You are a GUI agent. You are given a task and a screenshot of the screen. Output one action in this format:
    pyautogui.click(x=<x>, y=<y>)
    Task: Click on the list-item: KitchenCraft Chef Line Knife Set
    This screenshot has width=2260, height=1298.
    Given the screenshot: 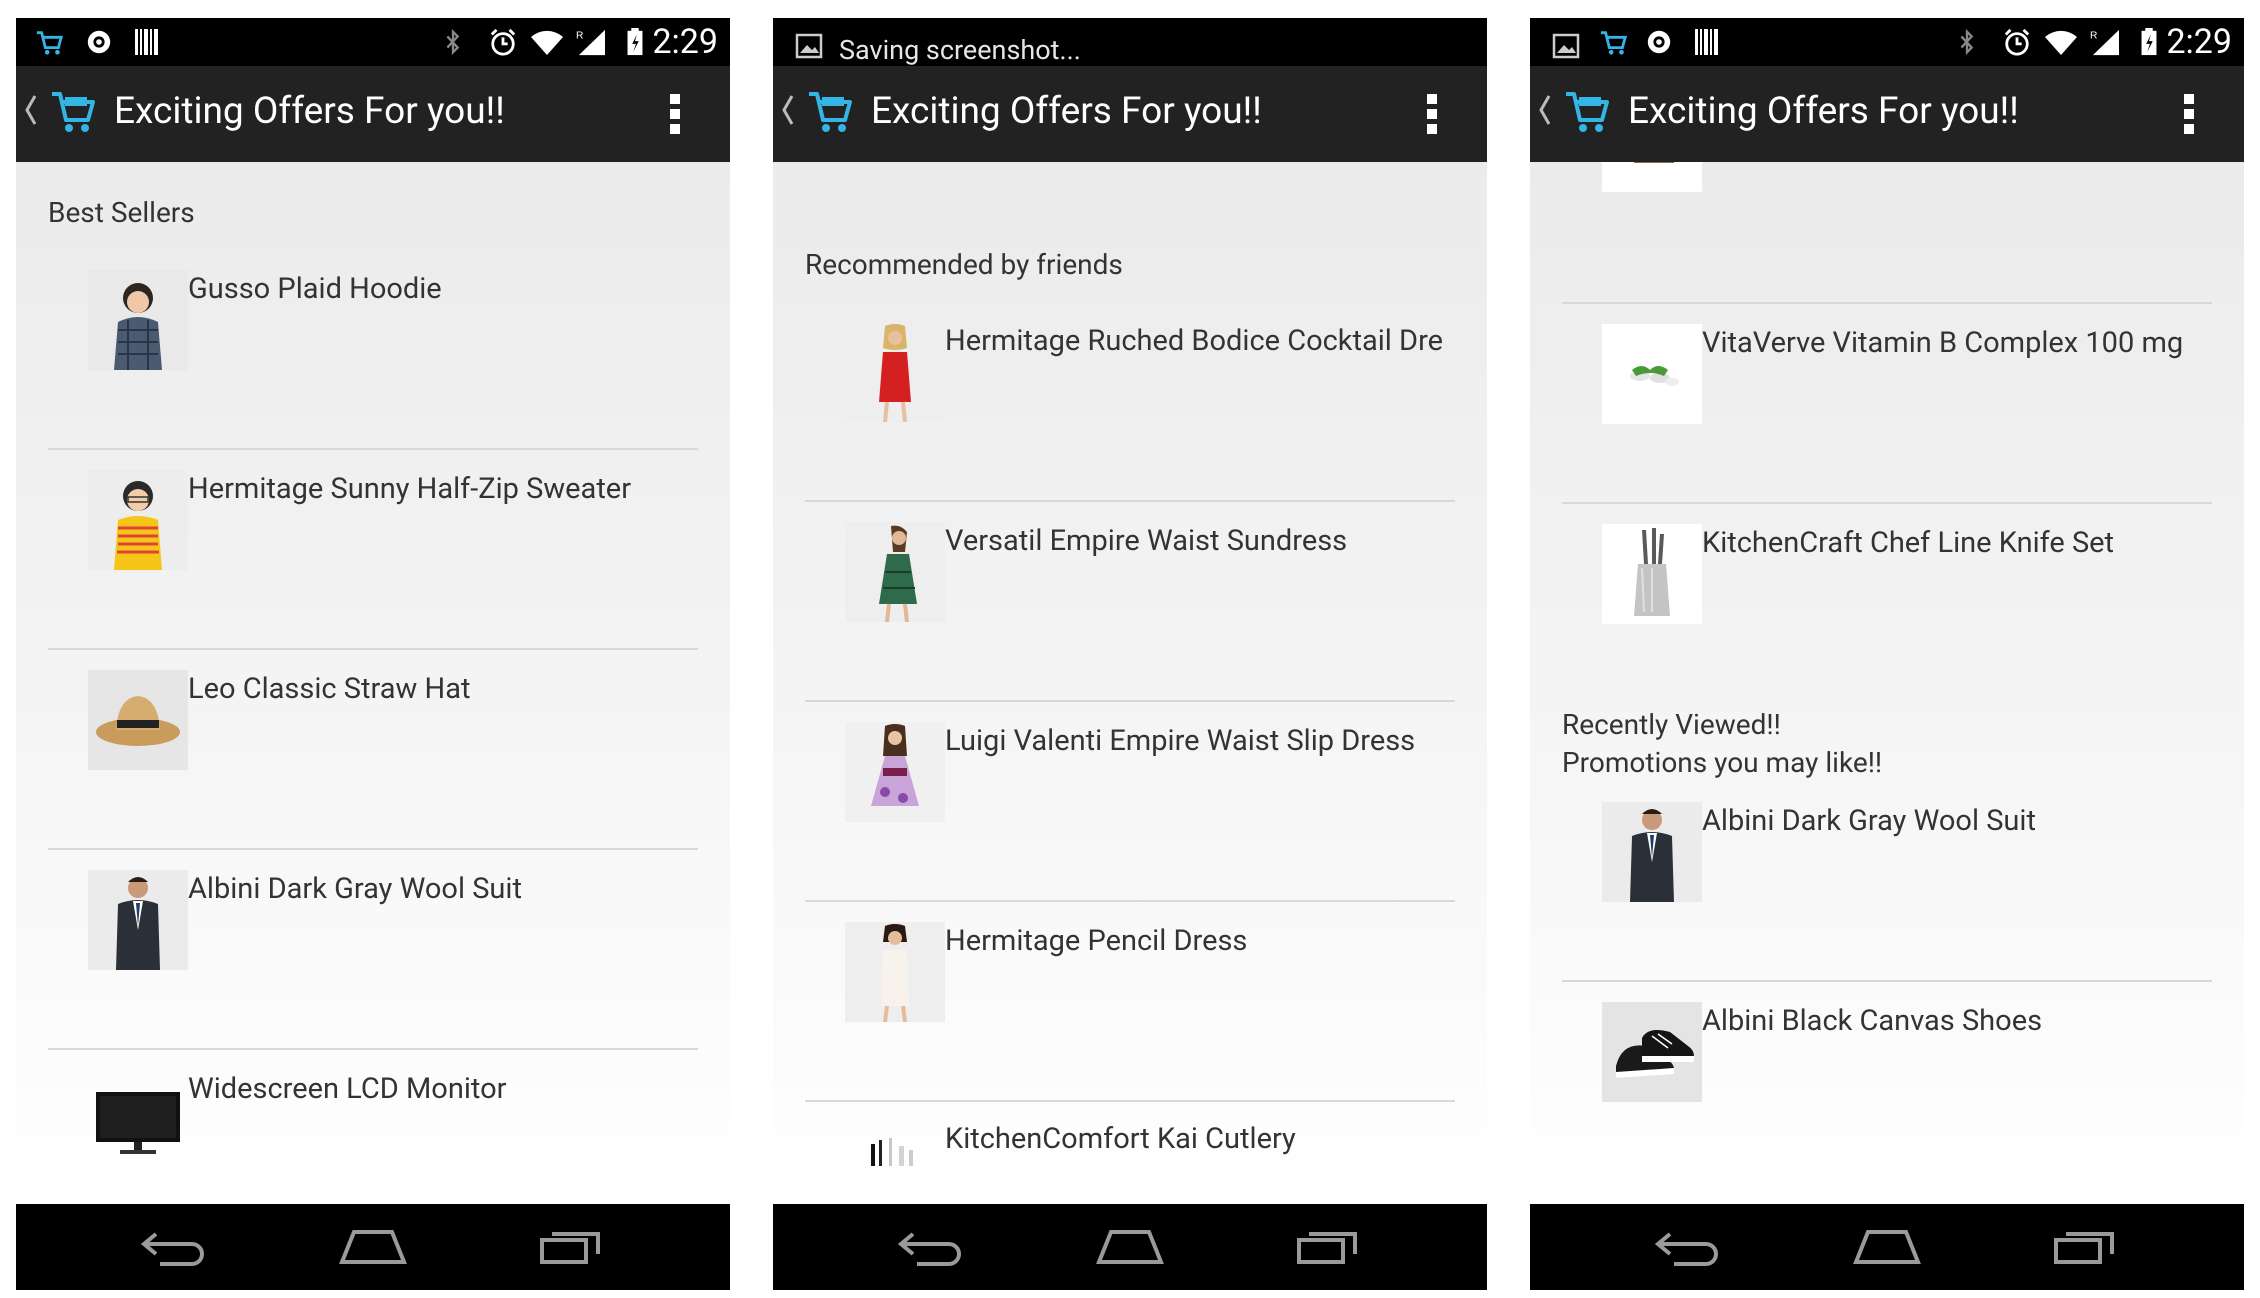 What is the action you would take?
    pyautogui.click(x=1887, y=624)
    